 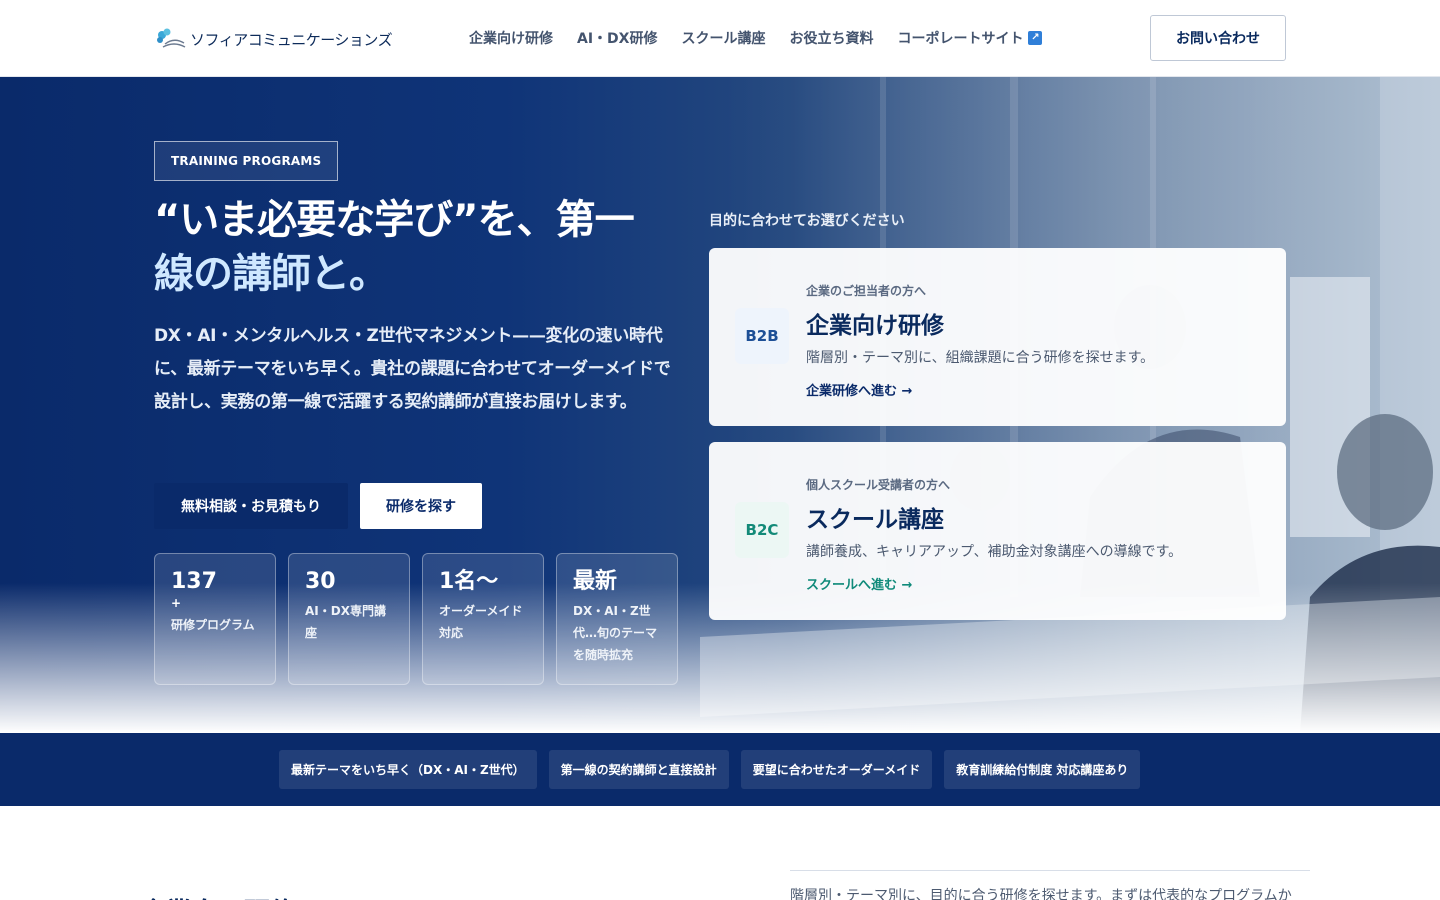 What do you see at coordinates (408, 769) in the screenshot?
I see `feature-item: 最新テーマをいち早く（DX・AI・Z世代）` at bounding box center [408, 769].